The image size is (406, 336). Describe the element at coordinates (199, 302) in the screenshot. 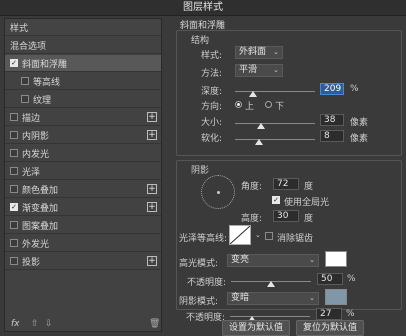

I see `shadow-mode-label: 阴影模式:` at that location.